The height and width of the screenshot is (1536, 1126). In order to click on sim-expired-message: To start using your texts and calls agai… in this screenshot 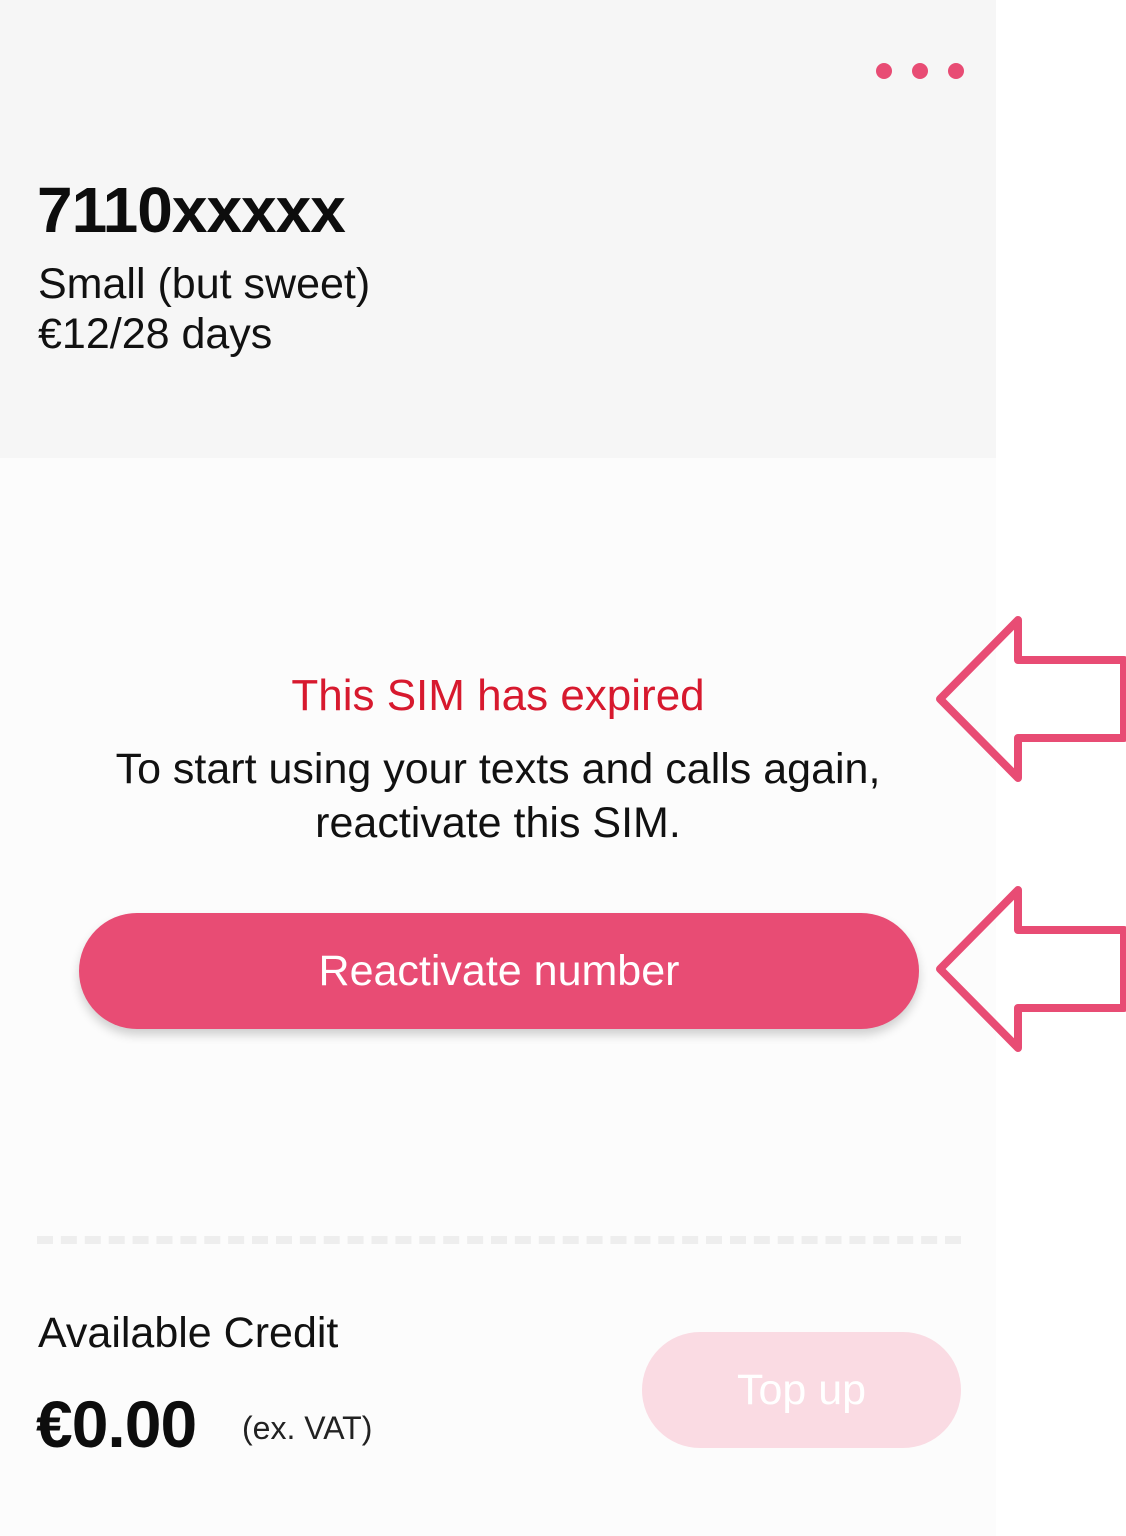, I will do `click(498, 796)`.